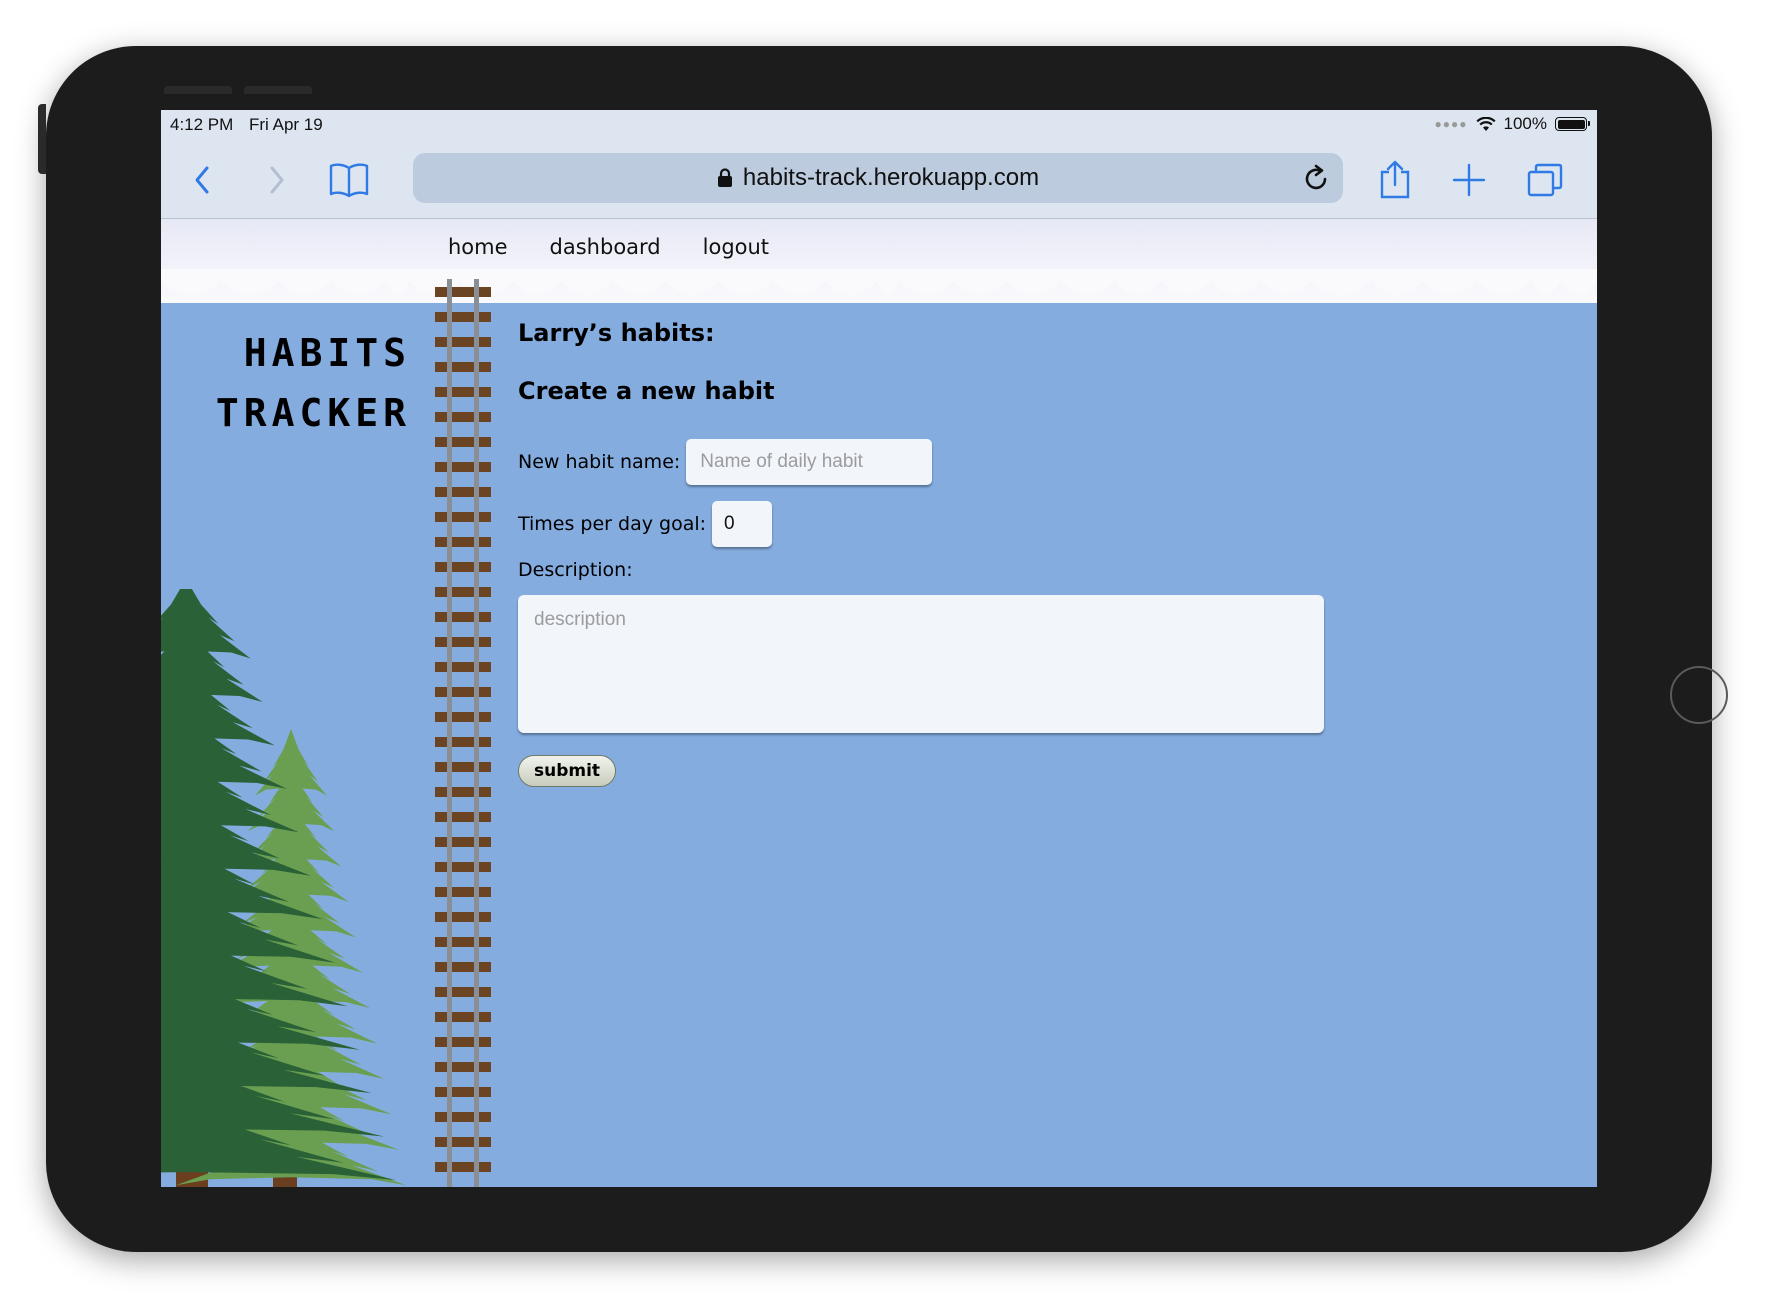 This screenshot has width=1766, height=1306. What do you see at coordinates (295, 383) in the screenshot?
I see `site-logo: HABITS TRACKER` at bounding box center [295, 383].